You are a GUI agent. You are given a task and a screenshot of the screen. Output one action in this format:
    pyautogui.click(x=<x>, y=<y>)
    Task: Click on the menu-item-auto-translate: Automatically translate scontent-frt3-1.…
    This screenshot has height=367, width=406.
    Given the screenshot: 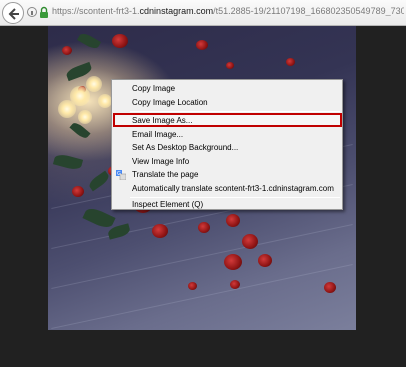 What is the action you would take?
    pyautogui.click(x=227, y=188)
    